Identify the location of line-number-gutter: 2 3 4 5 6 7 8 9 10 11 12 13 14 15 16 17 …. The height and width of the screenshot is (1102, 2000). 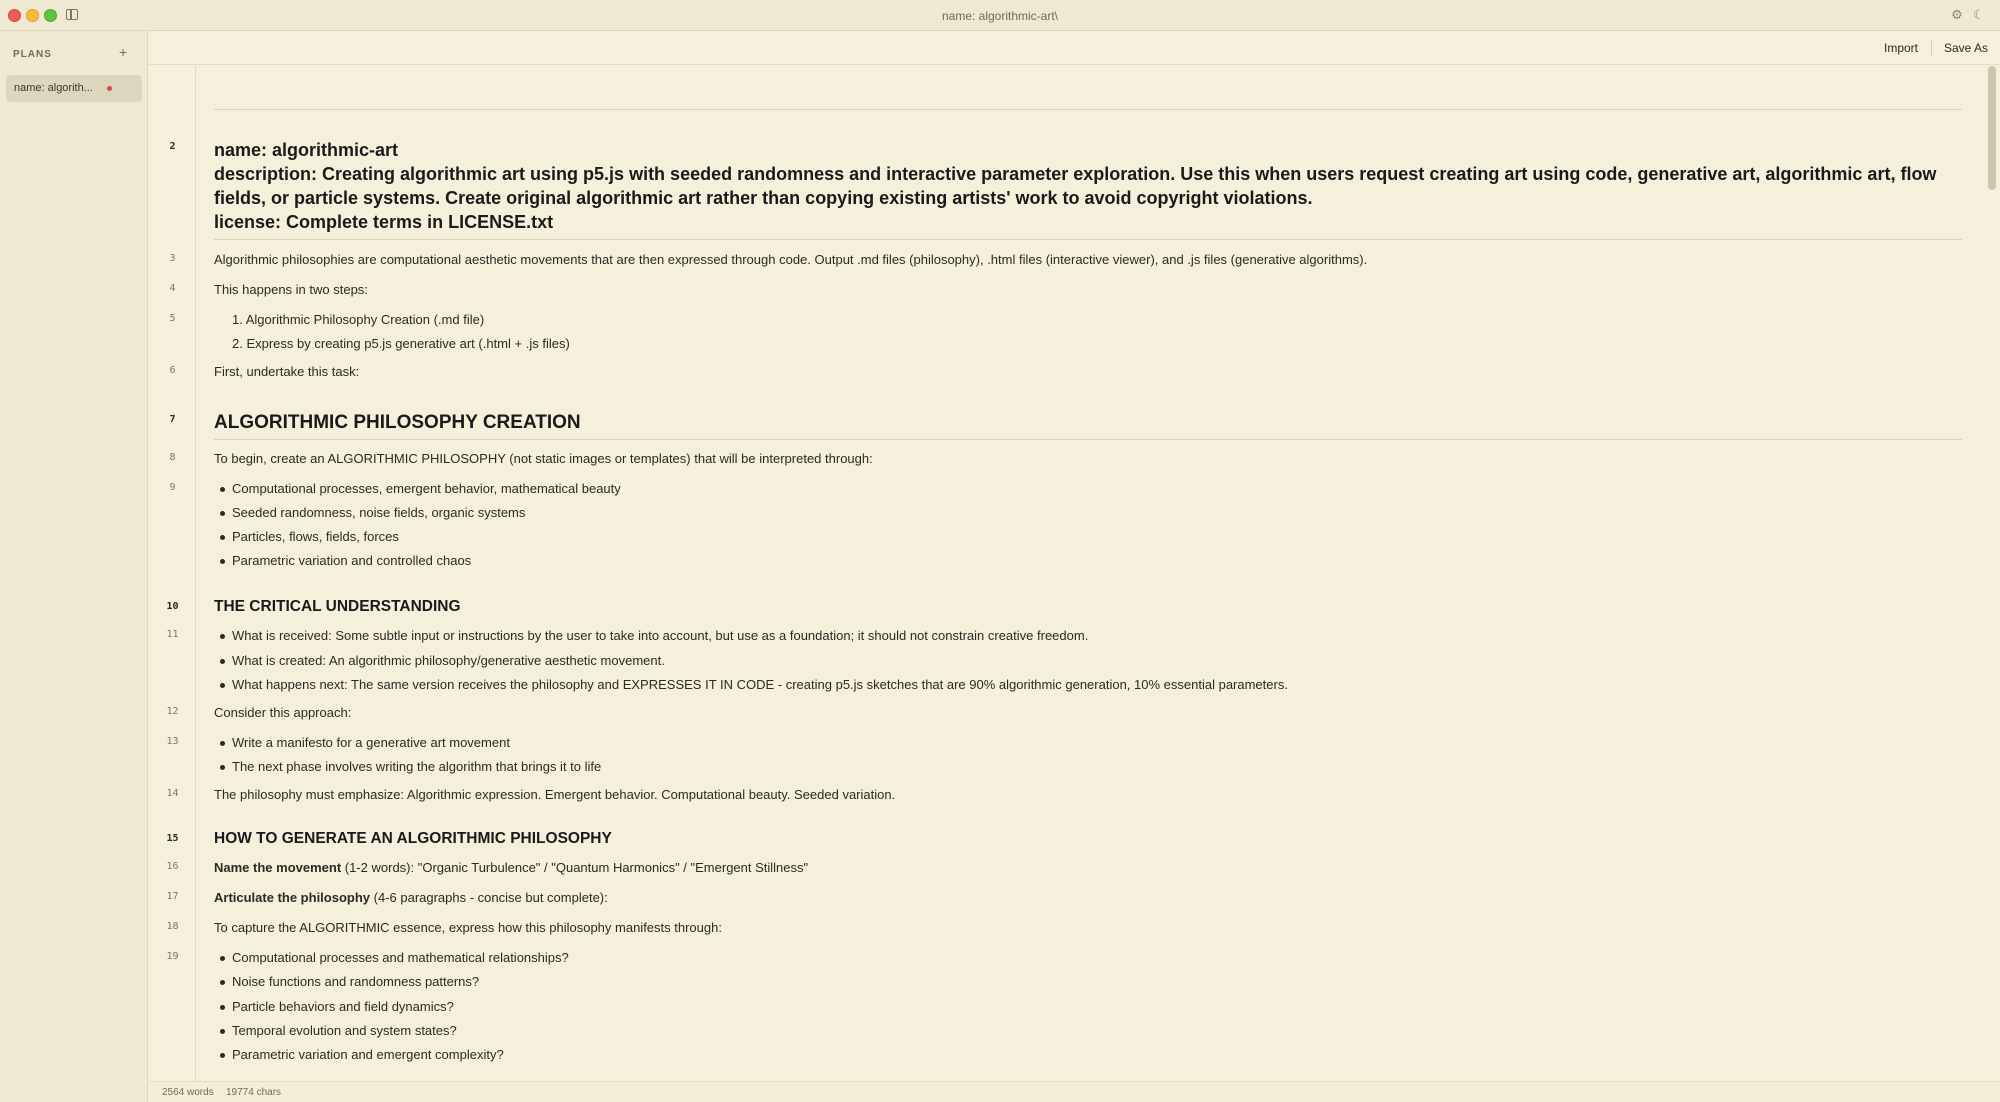
(172, 573).